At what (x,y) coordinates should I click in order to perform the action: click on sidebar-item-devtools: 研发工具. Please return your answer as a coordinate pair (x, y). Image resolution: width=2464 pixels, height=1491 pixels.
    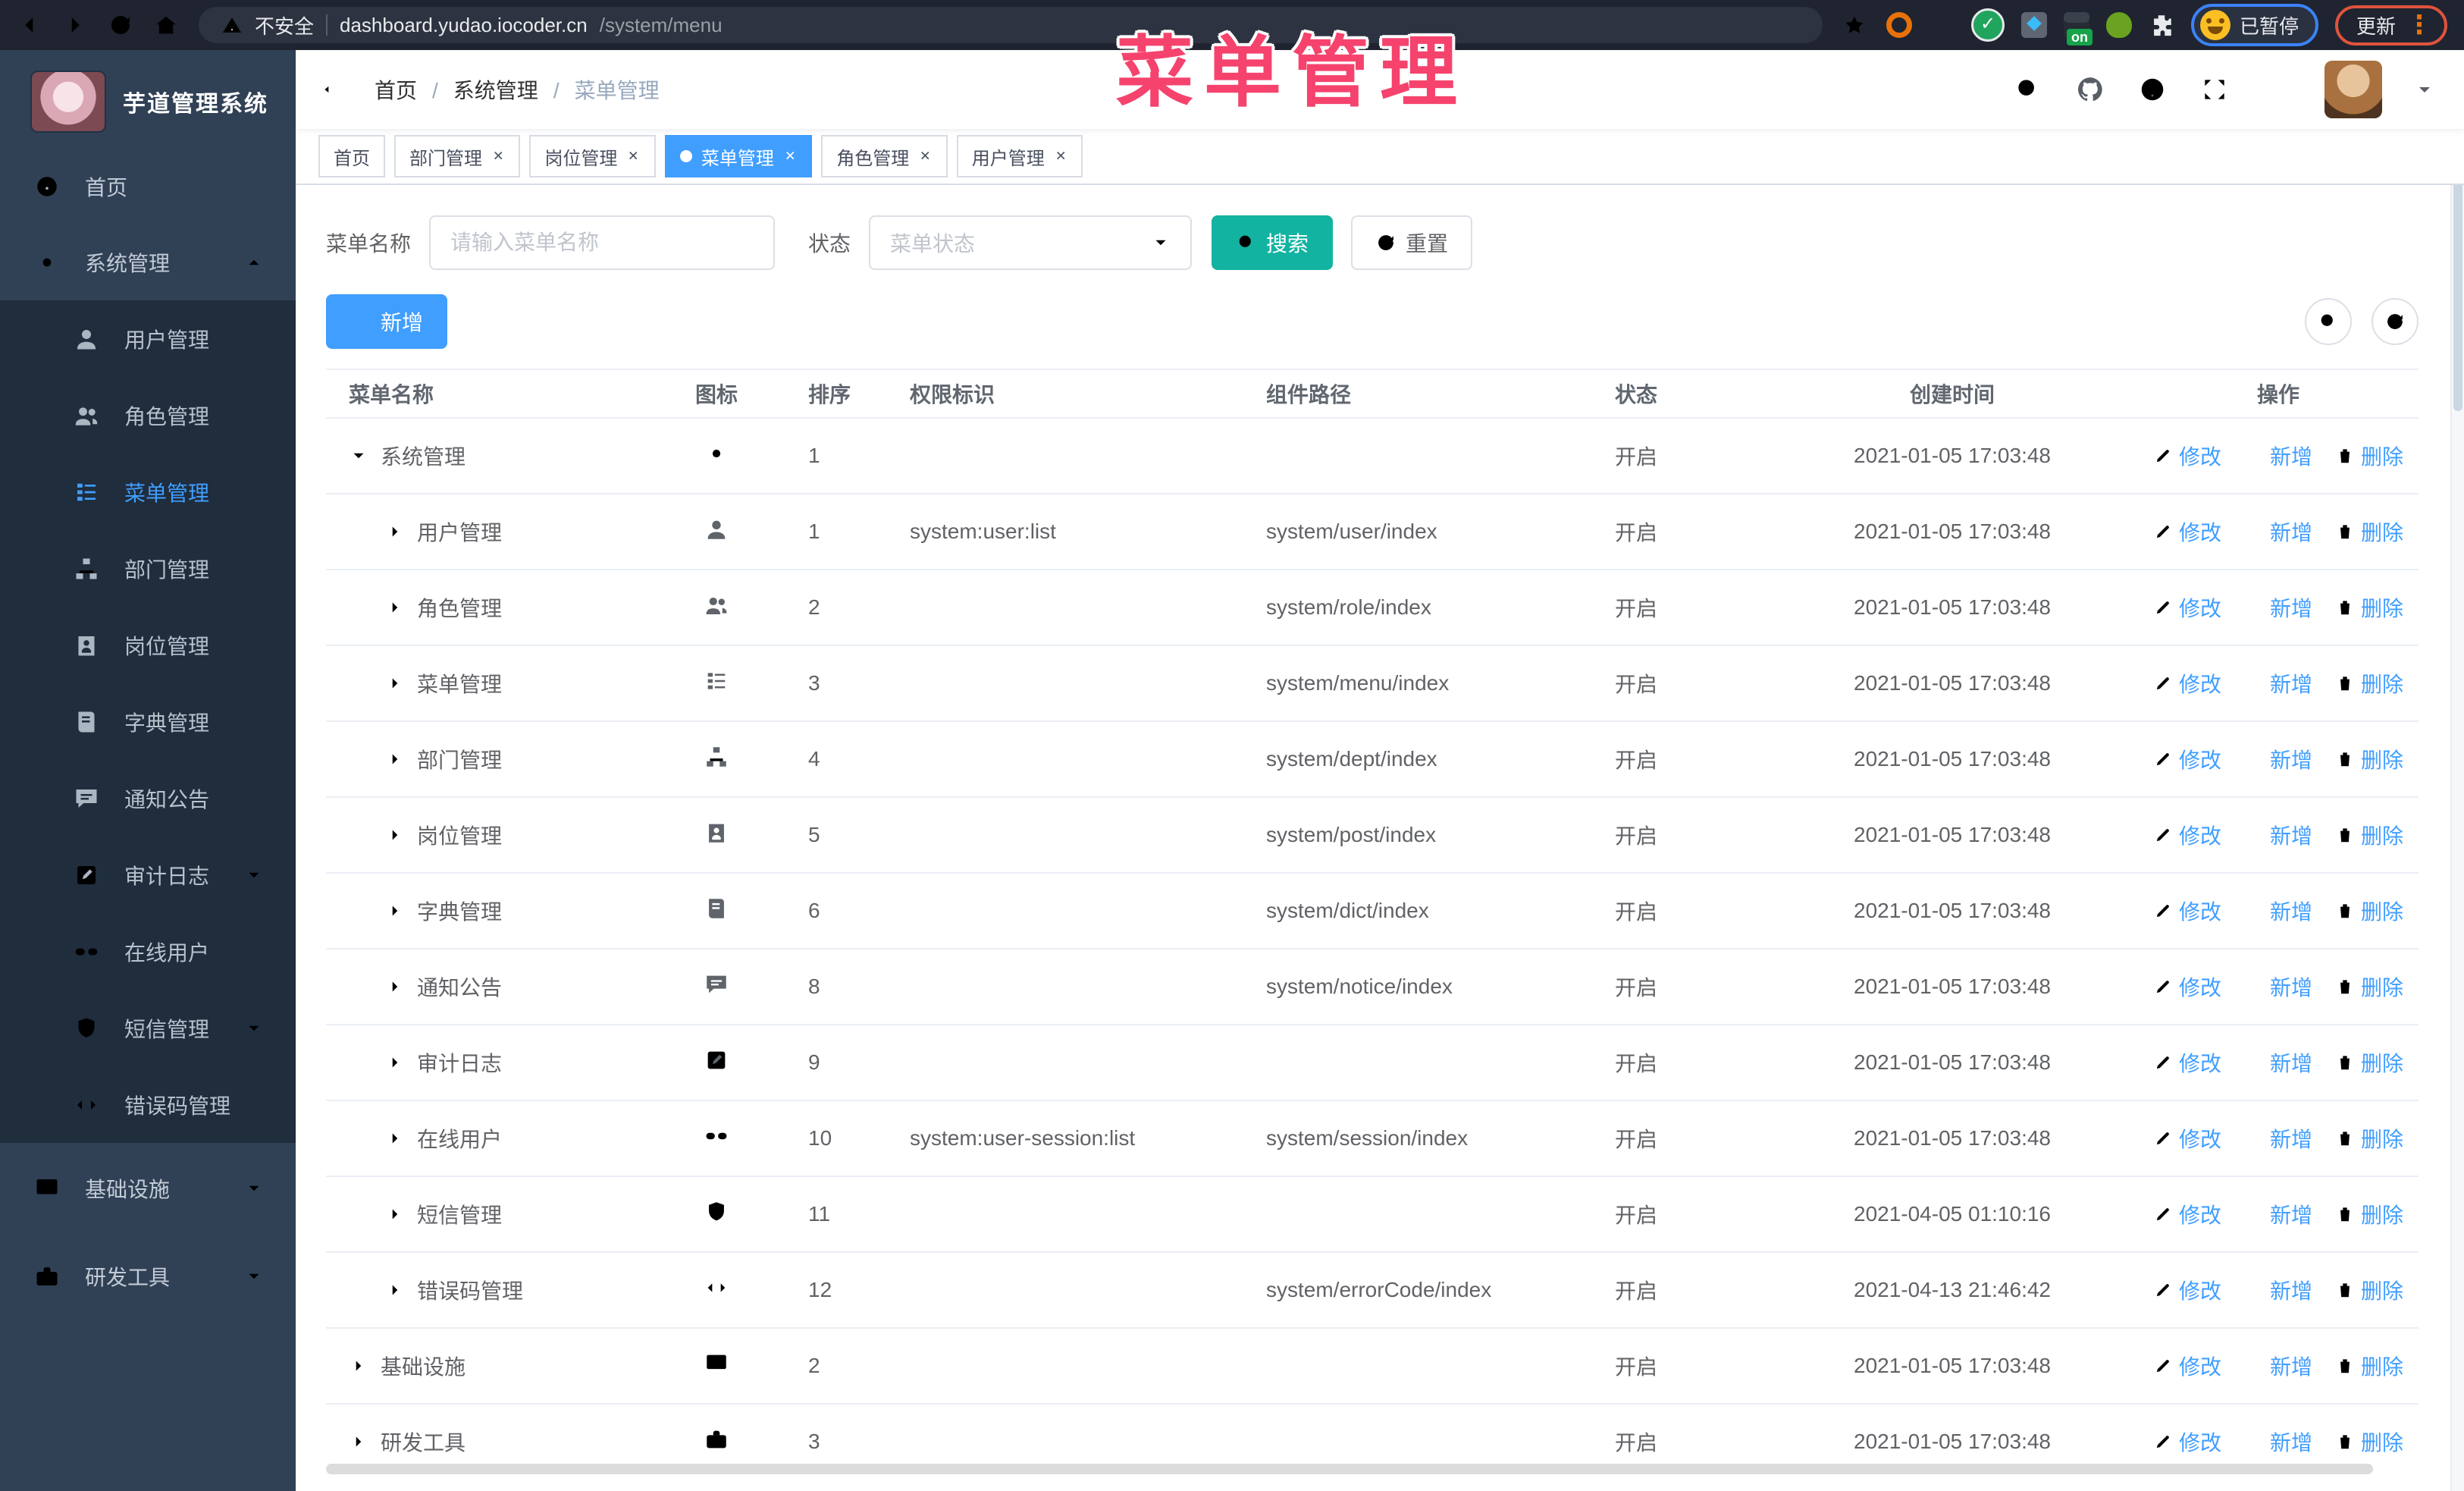
    Looking at the image, I should click on (148, 1276).